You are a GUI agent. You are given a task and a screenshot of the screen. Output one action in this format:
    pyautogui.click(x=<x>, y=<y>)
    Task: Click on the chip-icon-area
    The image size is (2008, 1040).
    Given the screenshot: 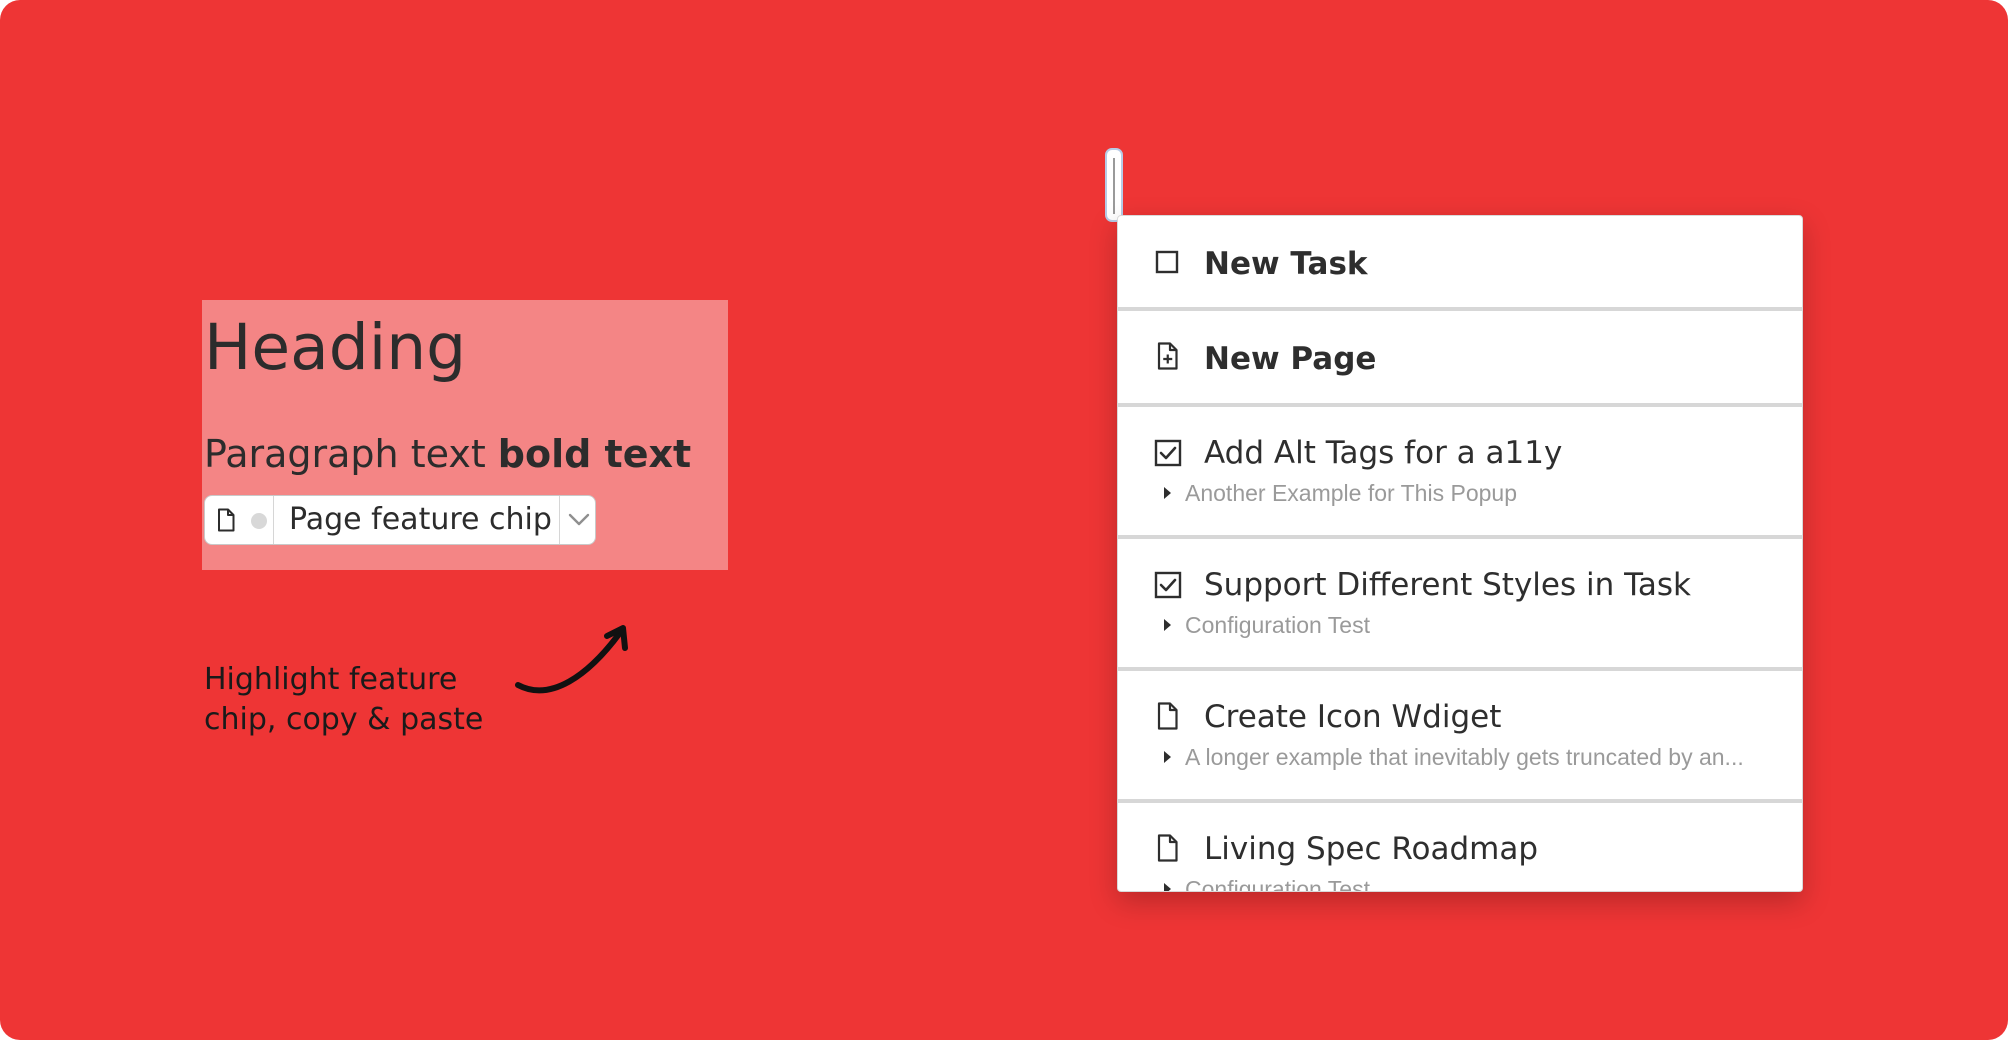 What is the action you would take?
    pyautogui.click(x=239, y=520)
    